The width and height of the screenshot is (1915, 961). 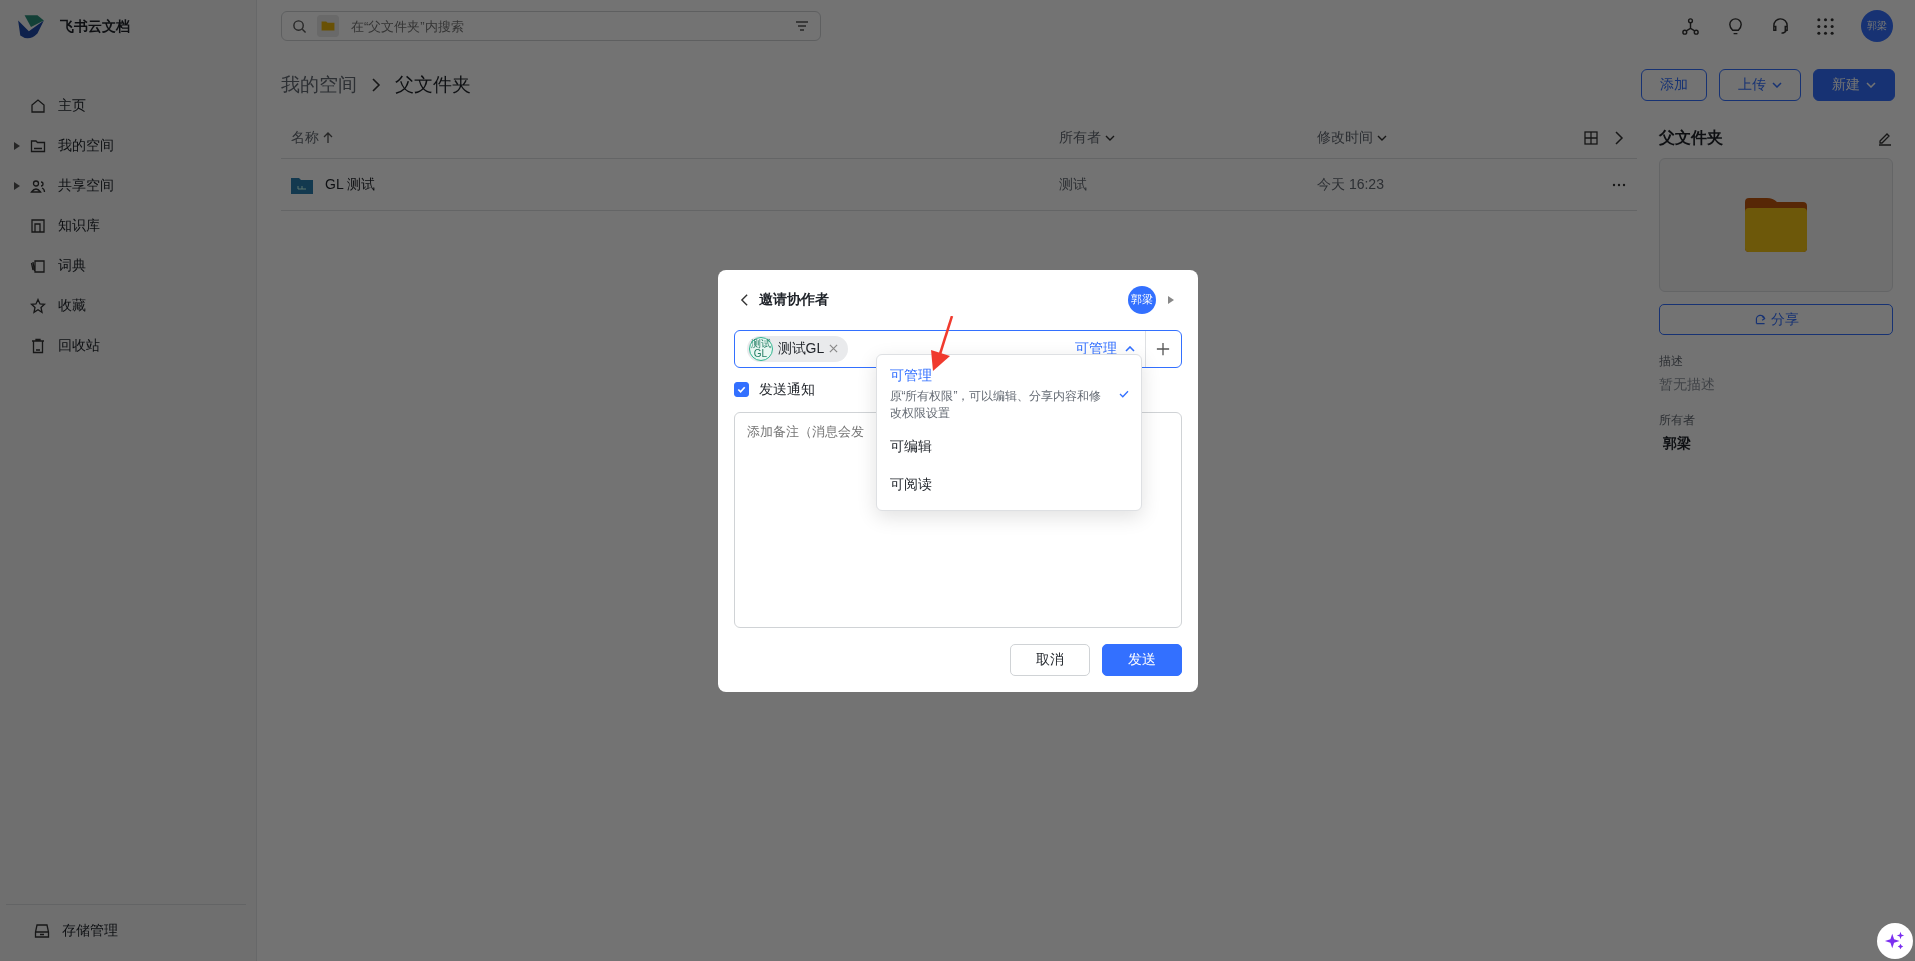 What do you see at coordinates (42, 931) in the screenshot?
I see `drive-icon` at bounding box center [42, 931].